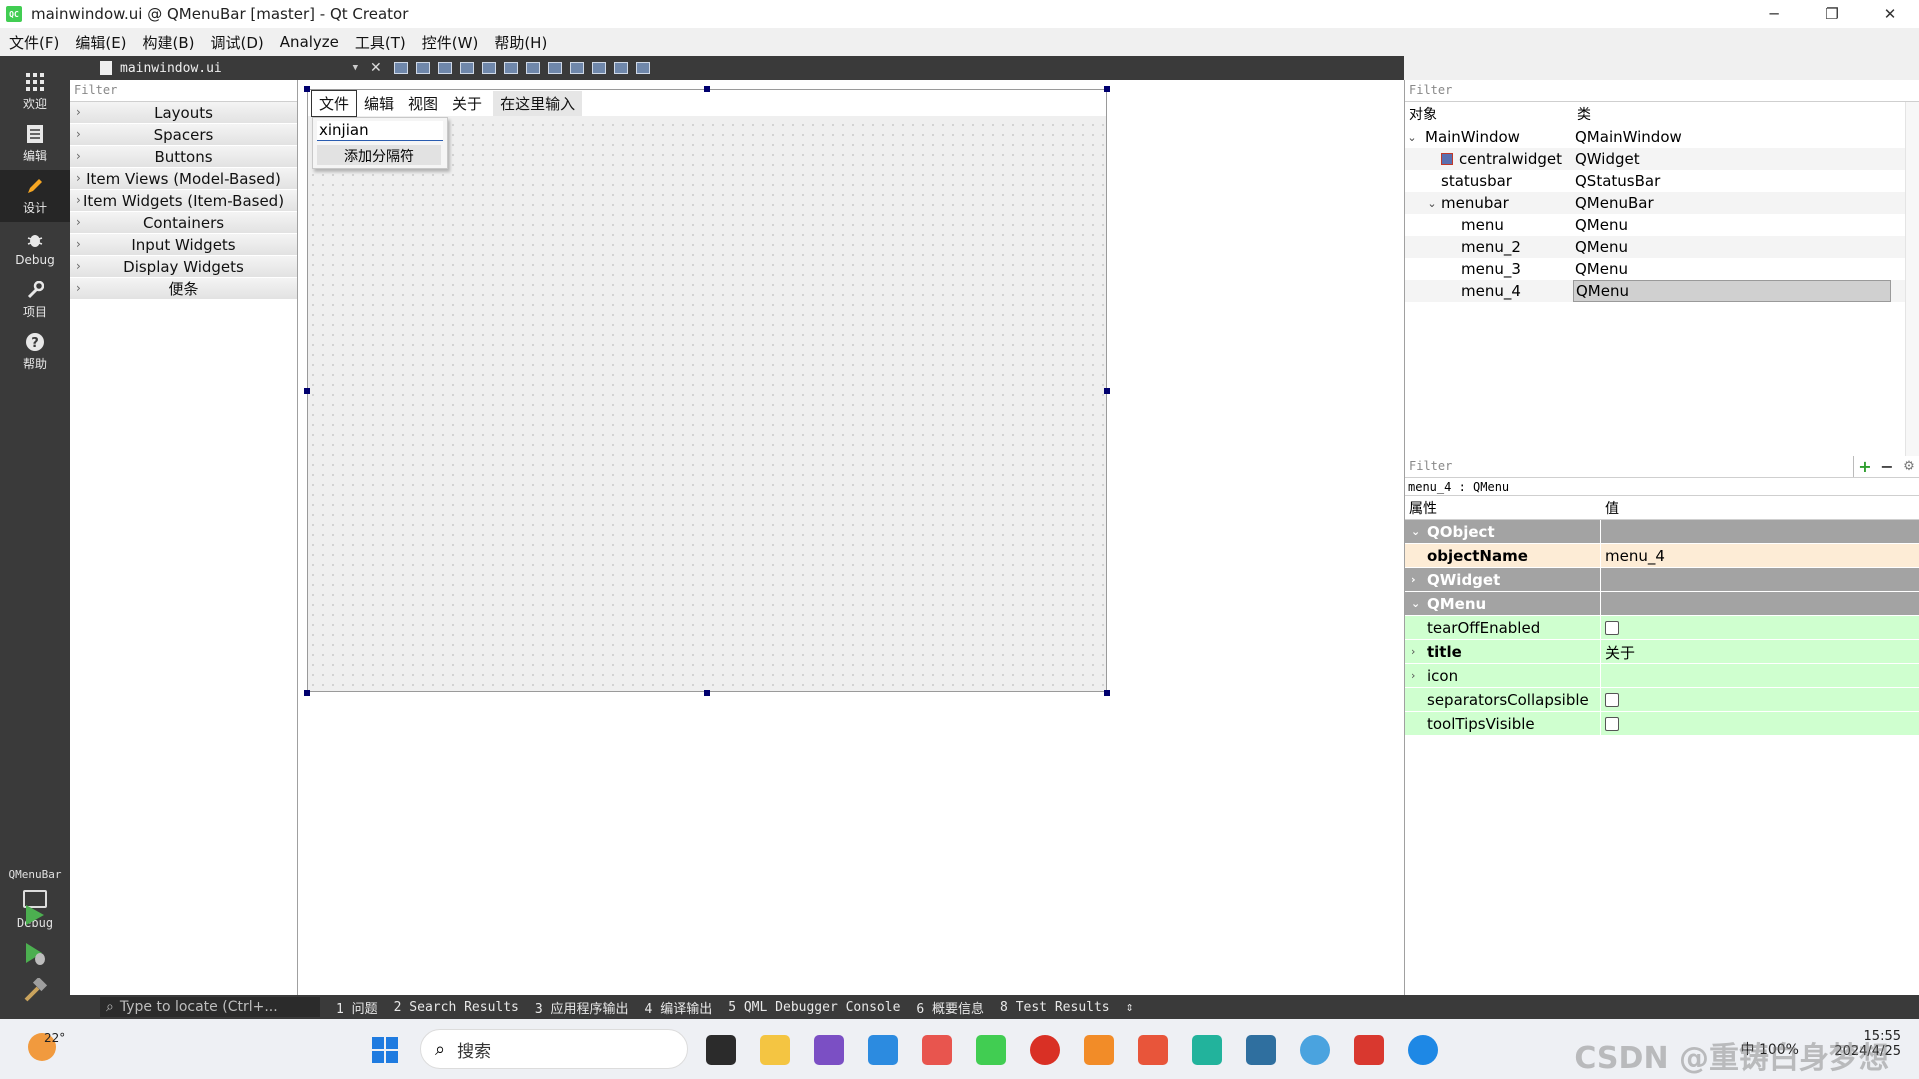 This screenshot has width=1919, height=1079. What do you see at coordinates (829, 1050) in the screenshot?
I see `visual-studio-icon` at bounding box center [829, 1050].